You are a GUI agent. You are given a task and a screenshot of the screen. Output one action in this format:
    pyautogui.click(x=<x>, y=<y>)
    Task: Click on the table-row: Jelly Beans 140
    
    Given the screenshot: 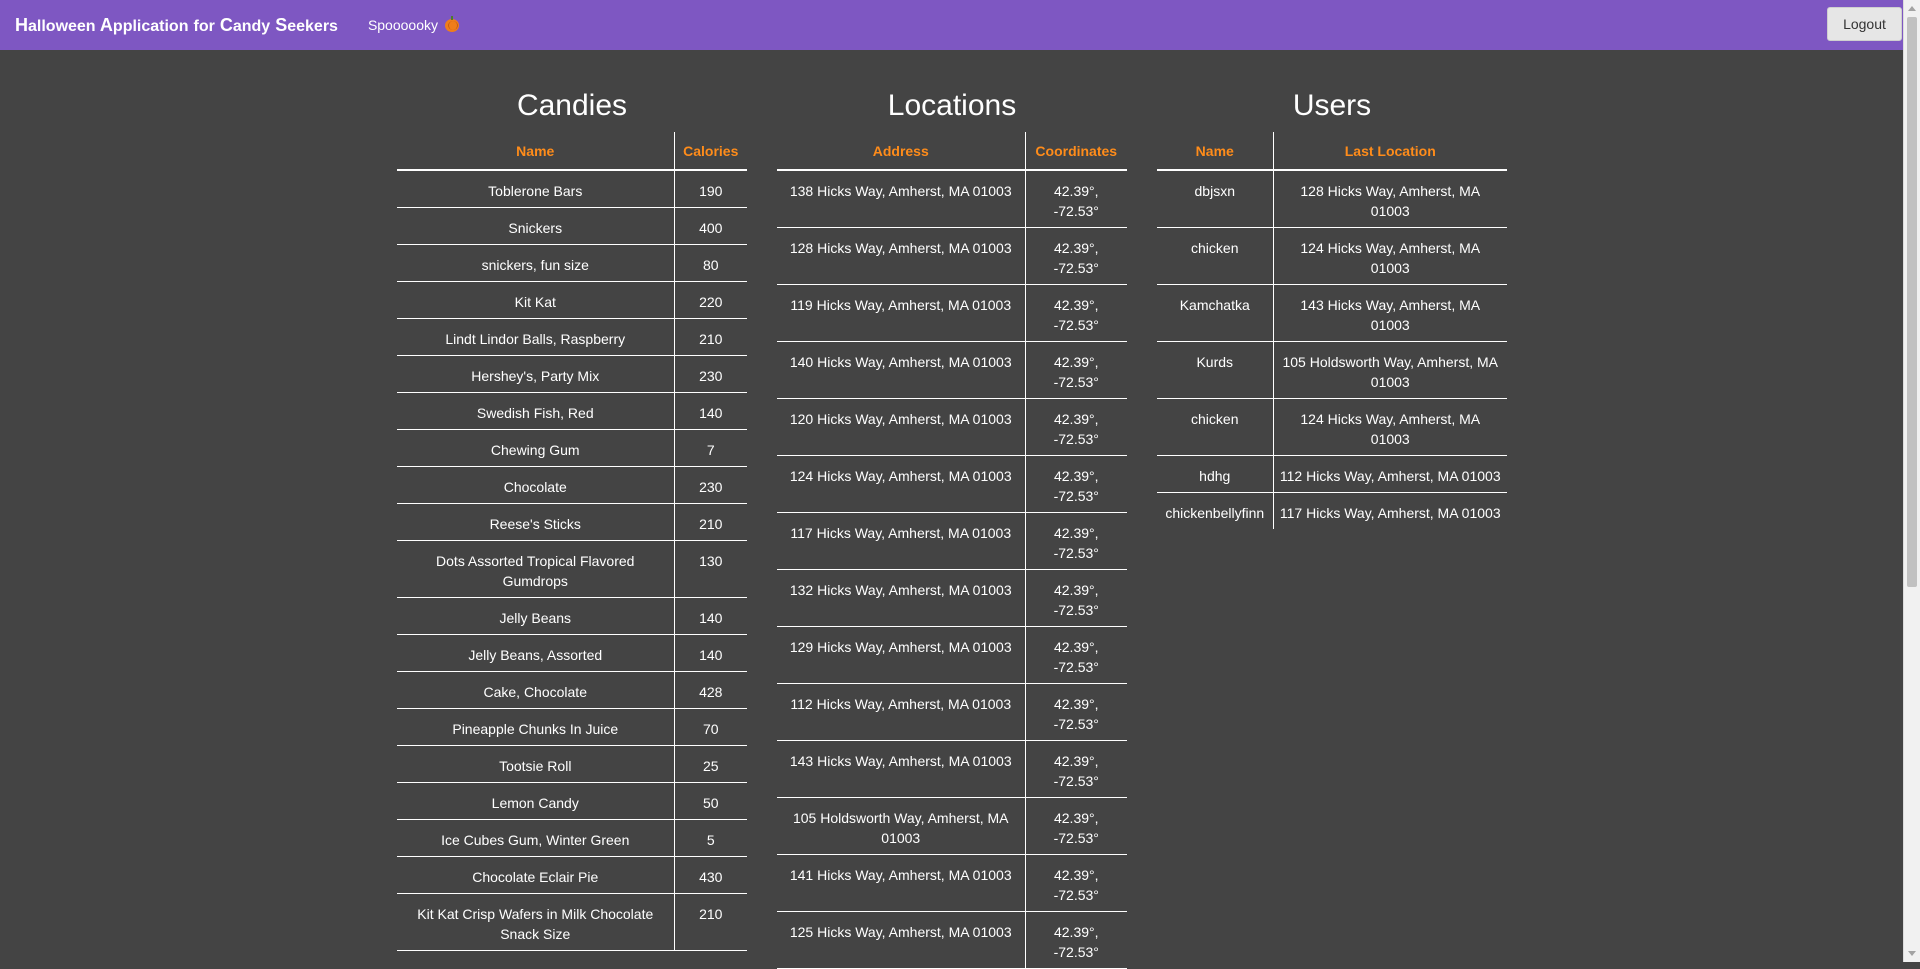 What is the action you would take?
    pyautogui.click(x=572, y=616)
    